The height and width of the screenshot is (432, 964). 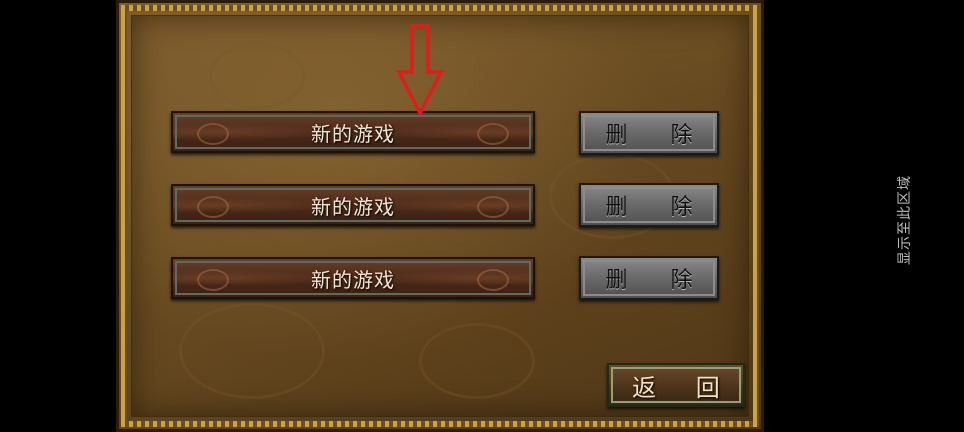 I want to click on delete-slot-2-button: 删 除, so click(x=649, y=205).